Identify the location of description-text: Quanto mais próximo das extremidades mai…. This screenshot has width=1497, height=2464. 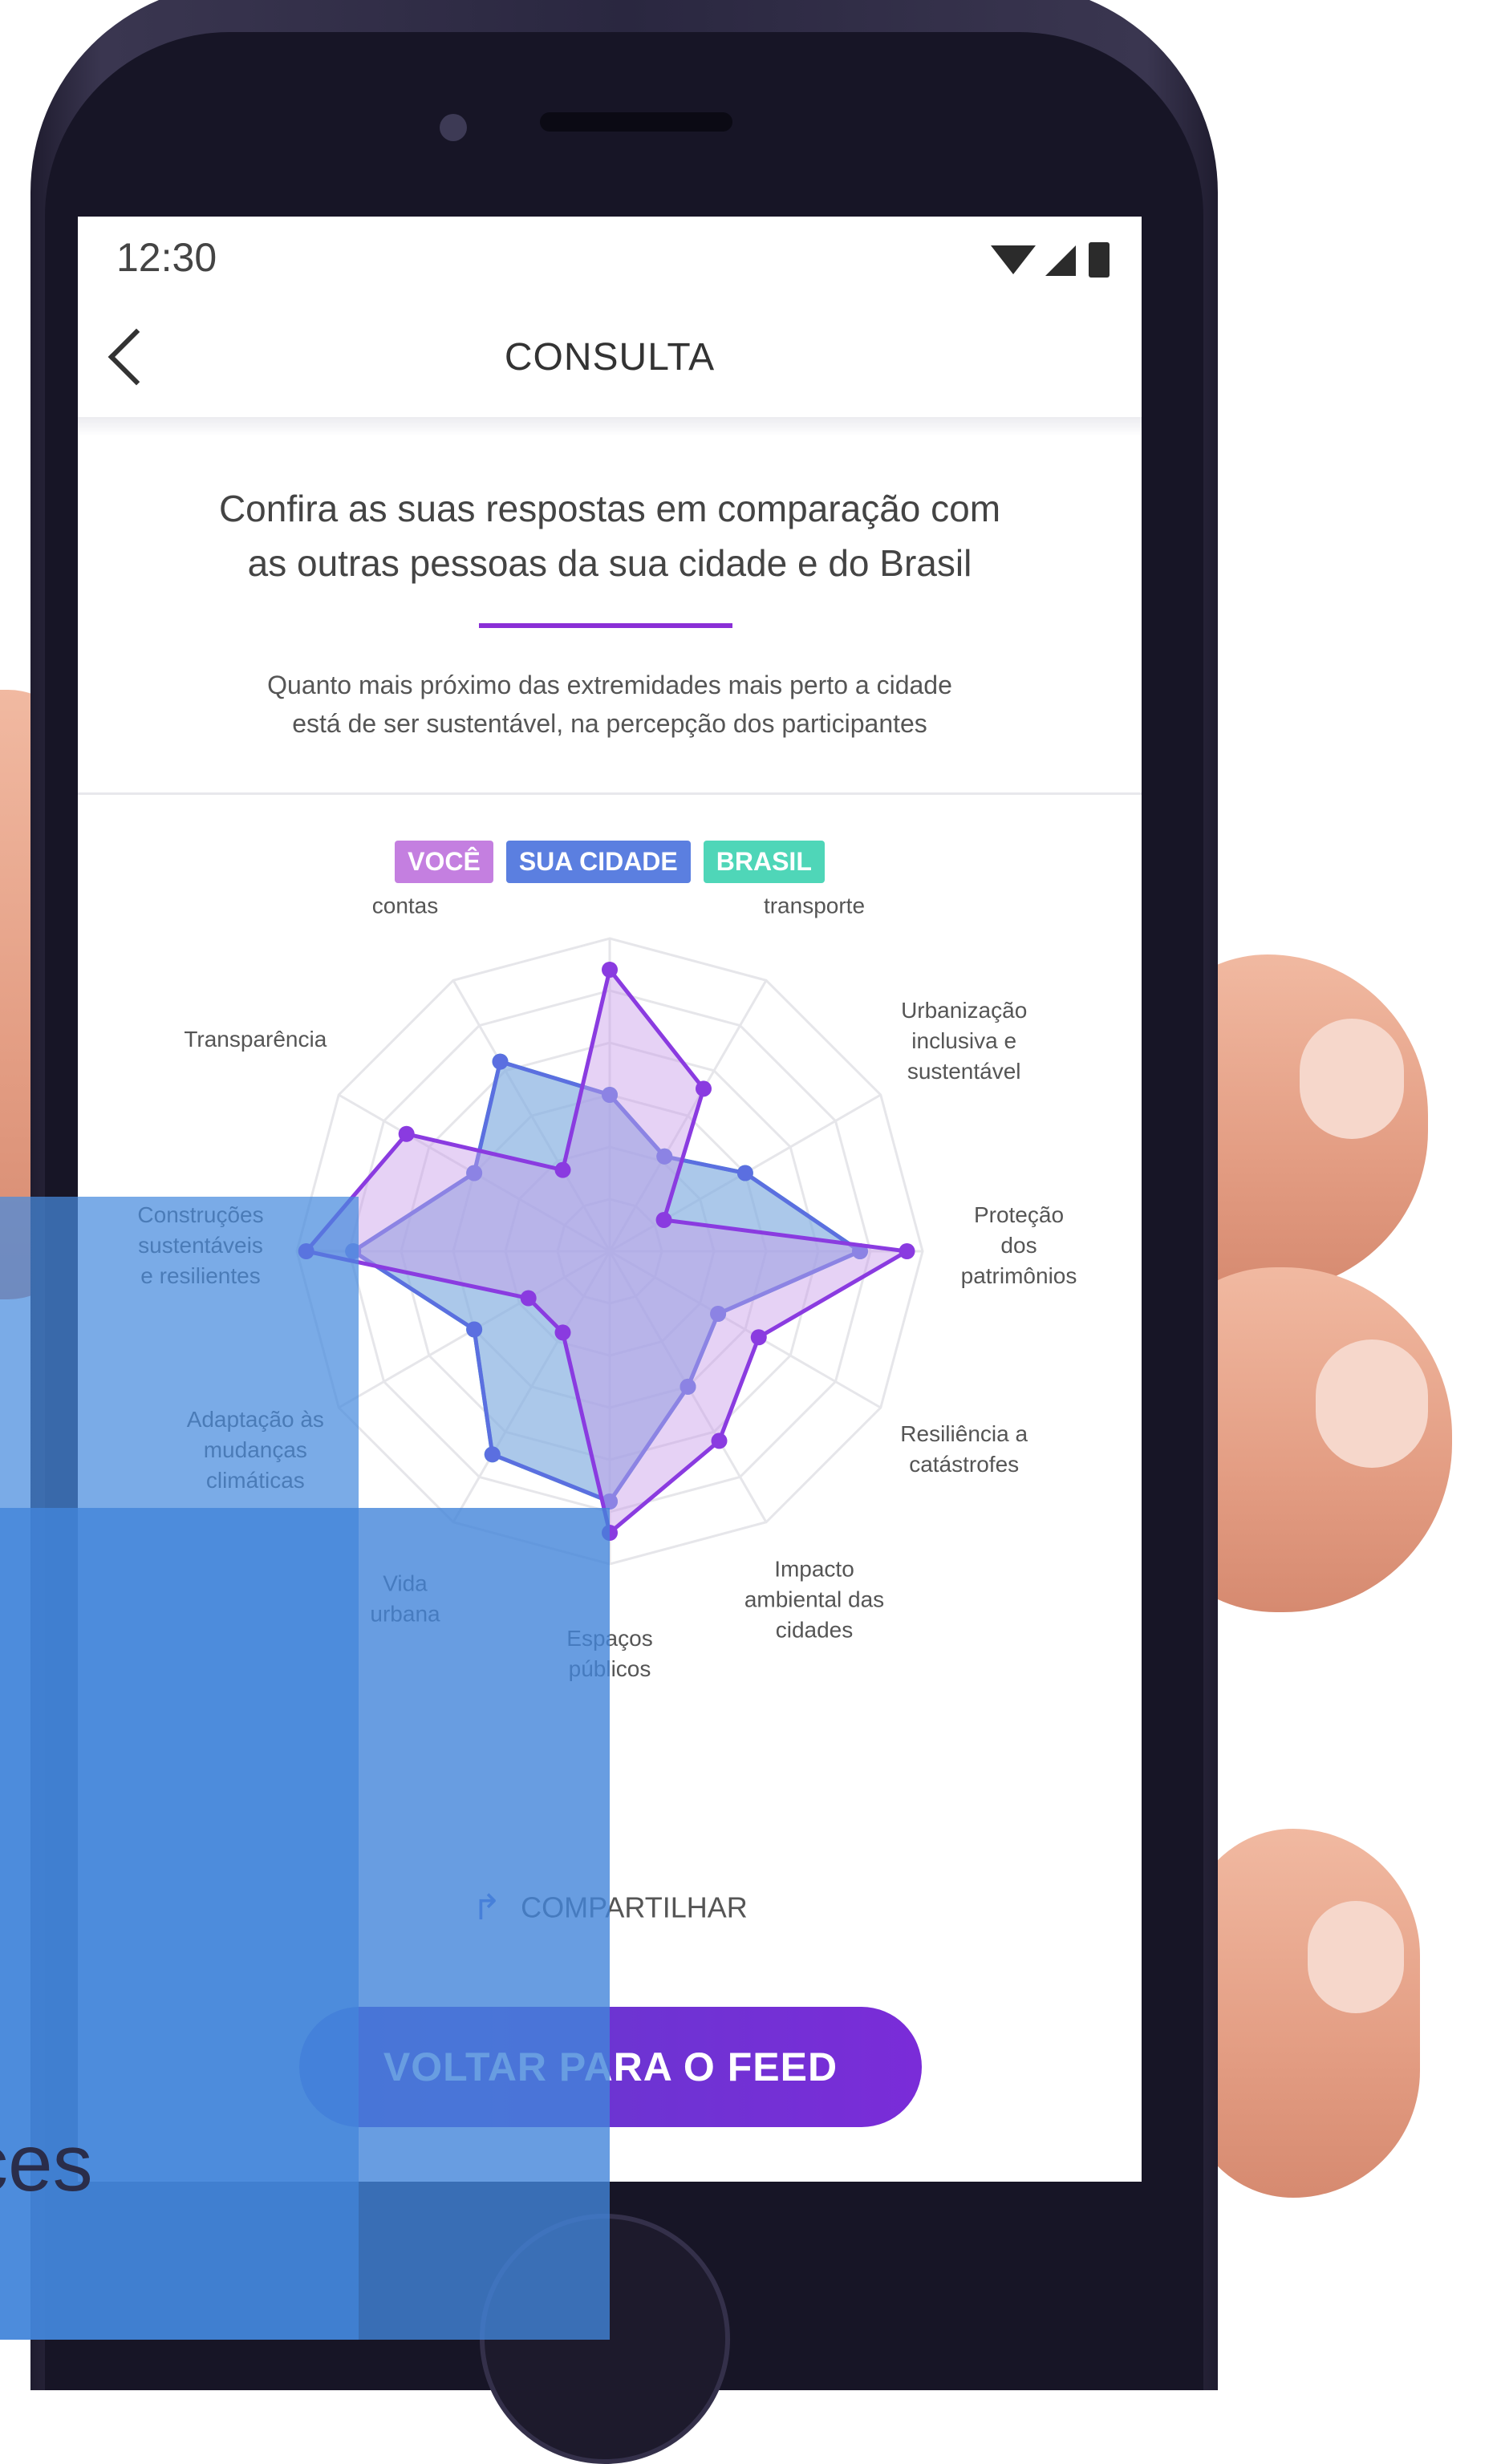
(609, 704).